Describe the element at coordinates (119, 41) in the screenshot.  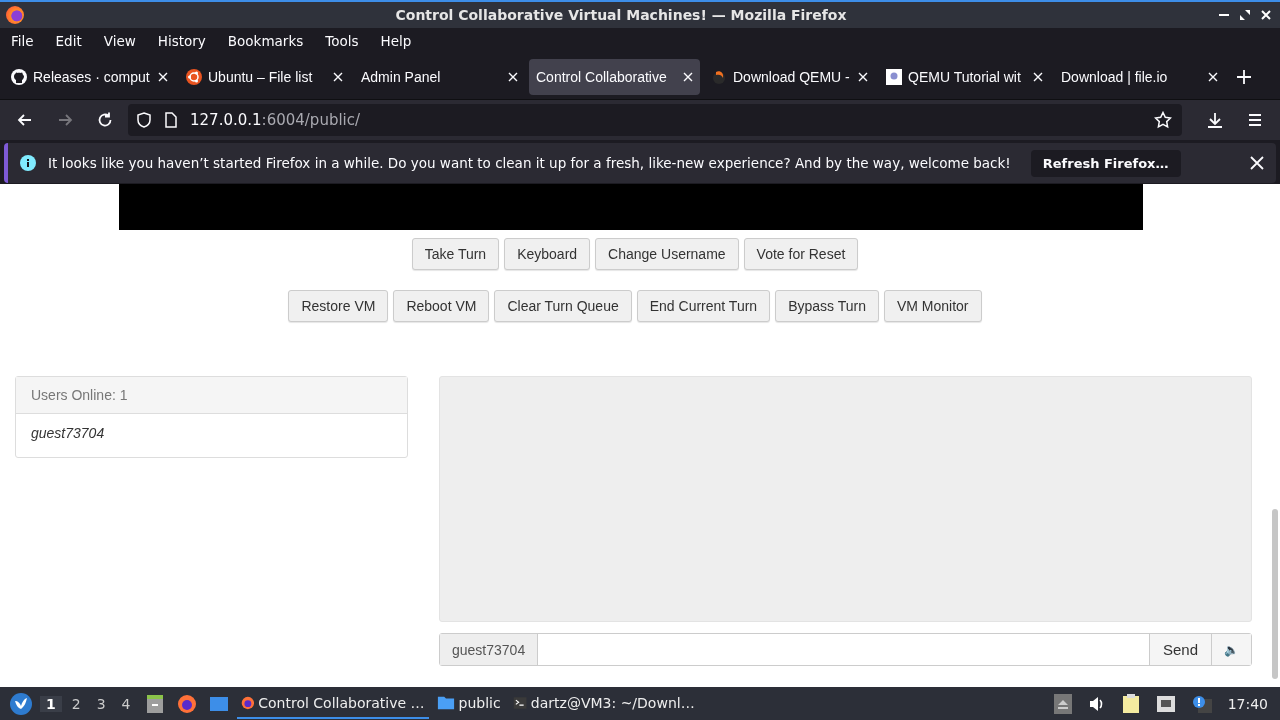
I see `menu-item: View` at that location.